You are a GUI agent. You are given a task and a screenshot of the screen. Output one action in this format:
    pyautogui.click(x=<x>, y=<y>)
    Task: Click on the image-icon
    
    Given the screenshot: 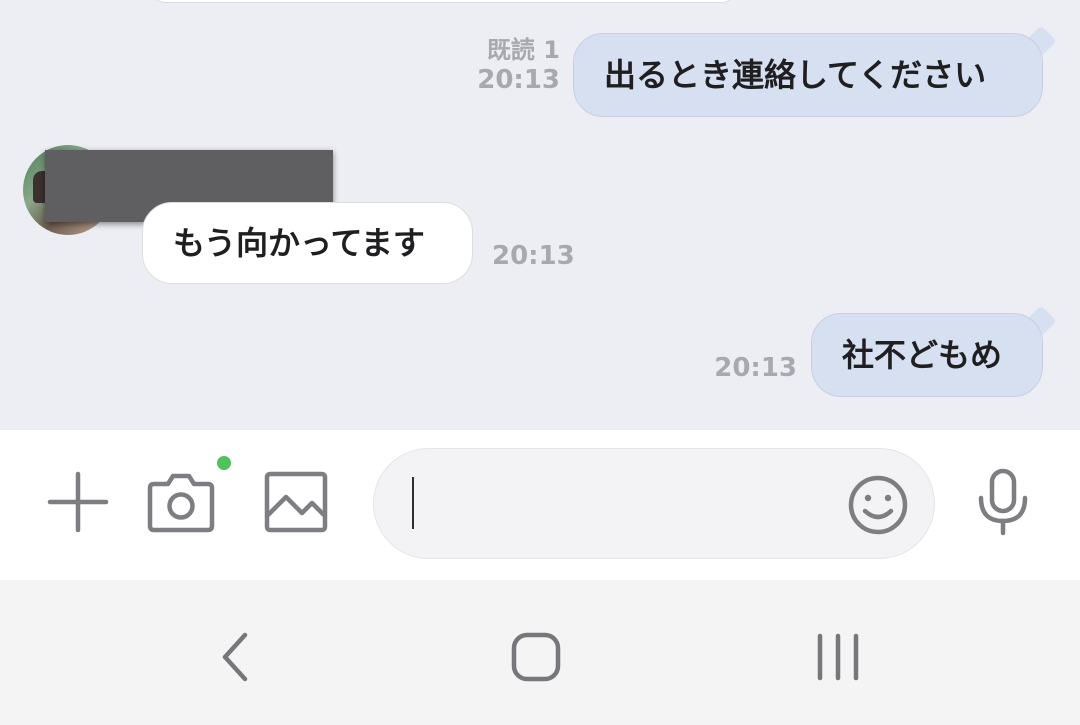 What is the action you would take?
    pyautogui.click(x=296, y=502)
    